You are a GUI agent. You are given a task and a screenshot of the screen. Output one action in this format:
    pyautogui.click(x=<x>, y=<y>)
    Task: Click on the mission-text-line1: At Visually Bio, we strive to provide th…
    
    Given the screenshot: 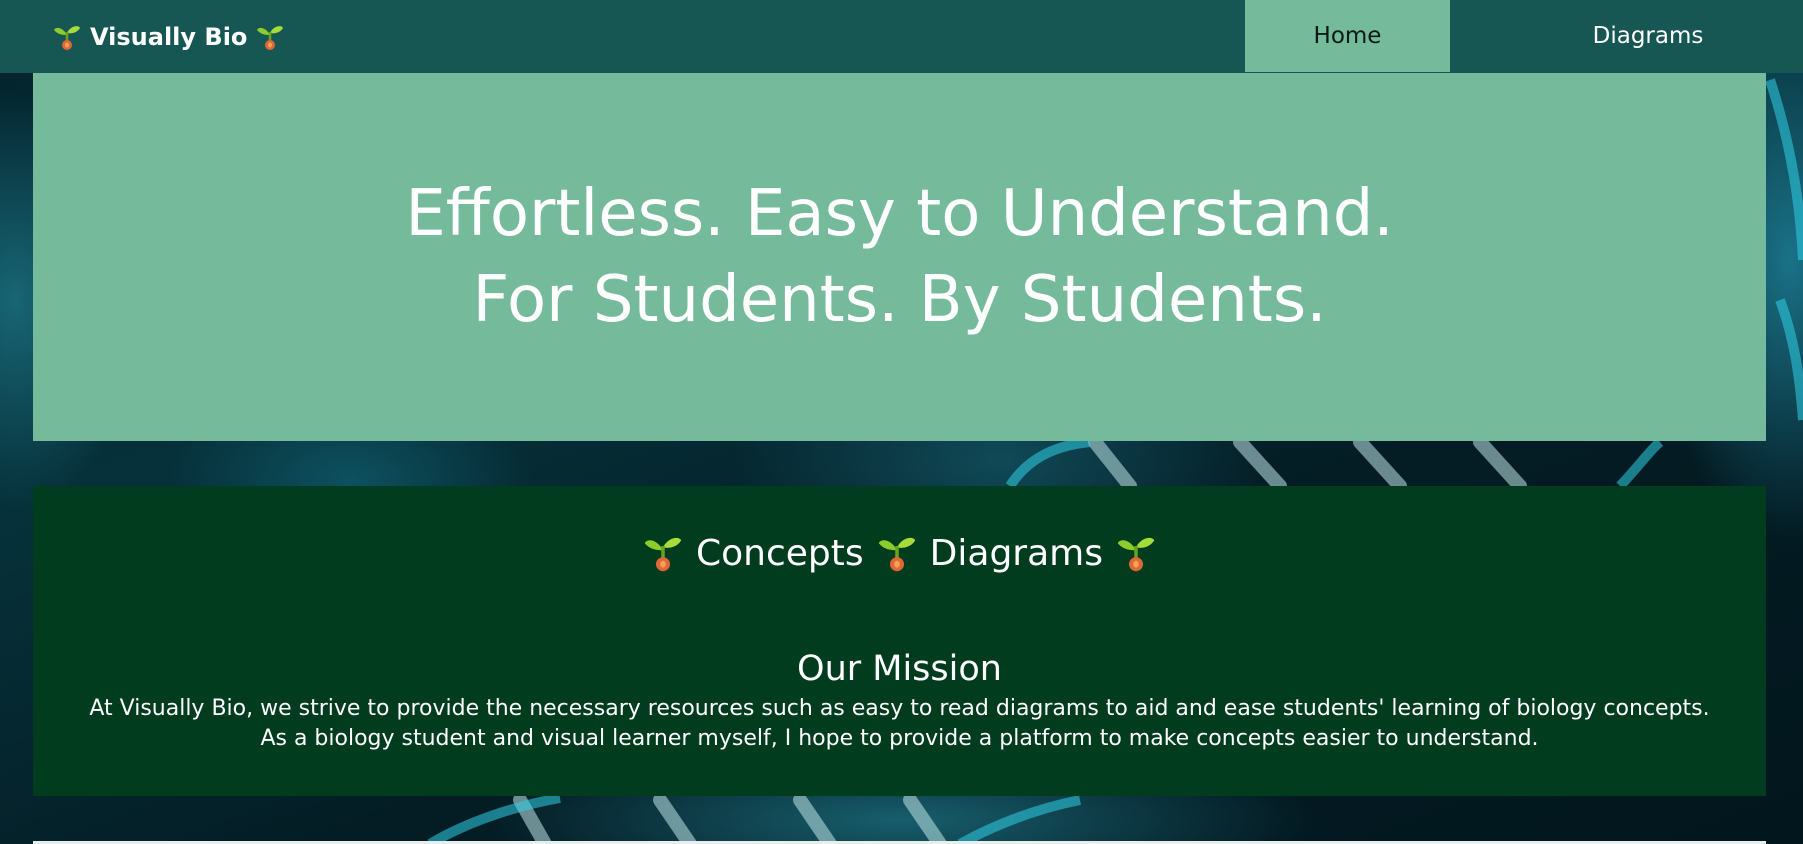 What is the action you would take?
    pyautogui.click(x=899, y=708)
    